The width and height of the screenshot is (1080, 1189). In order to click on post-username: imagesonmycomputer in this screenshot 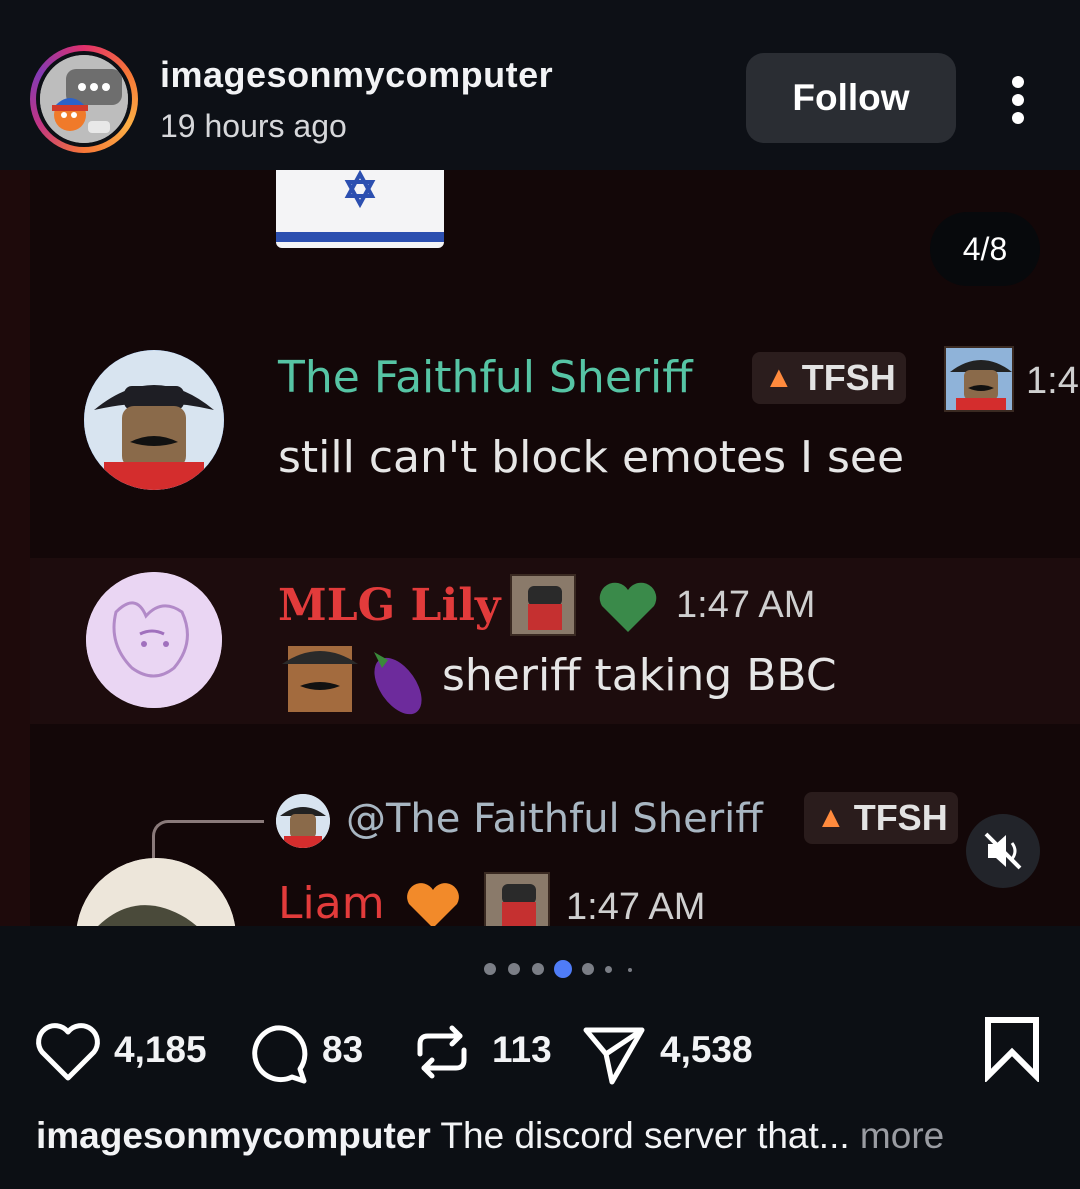, I will do `click(356, 75)`.